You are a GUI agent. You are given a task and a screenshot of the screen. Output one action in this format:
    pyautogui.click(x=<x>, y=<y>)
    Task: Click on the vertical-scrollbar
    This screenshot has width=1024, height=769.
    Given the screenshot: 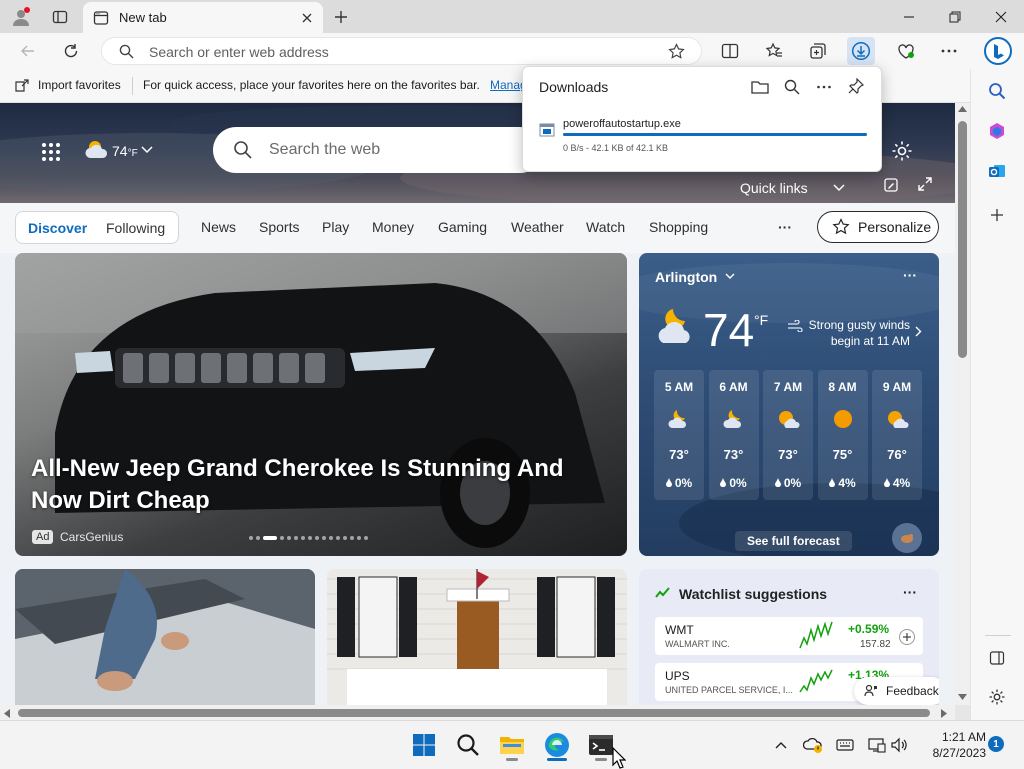 What is the action you would take?
    pyautogui.click(x=962, y=404)
    